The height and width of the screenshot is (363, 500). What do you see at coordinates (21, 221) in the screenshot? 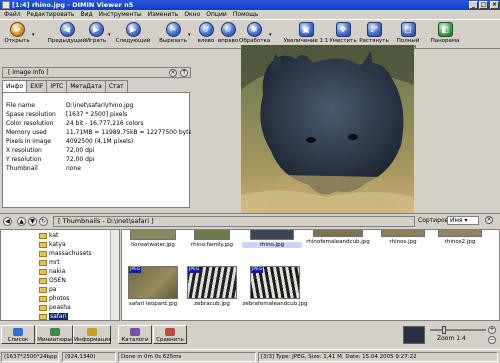
I see `up-icon: ▲` at bounding box center [21, 221].